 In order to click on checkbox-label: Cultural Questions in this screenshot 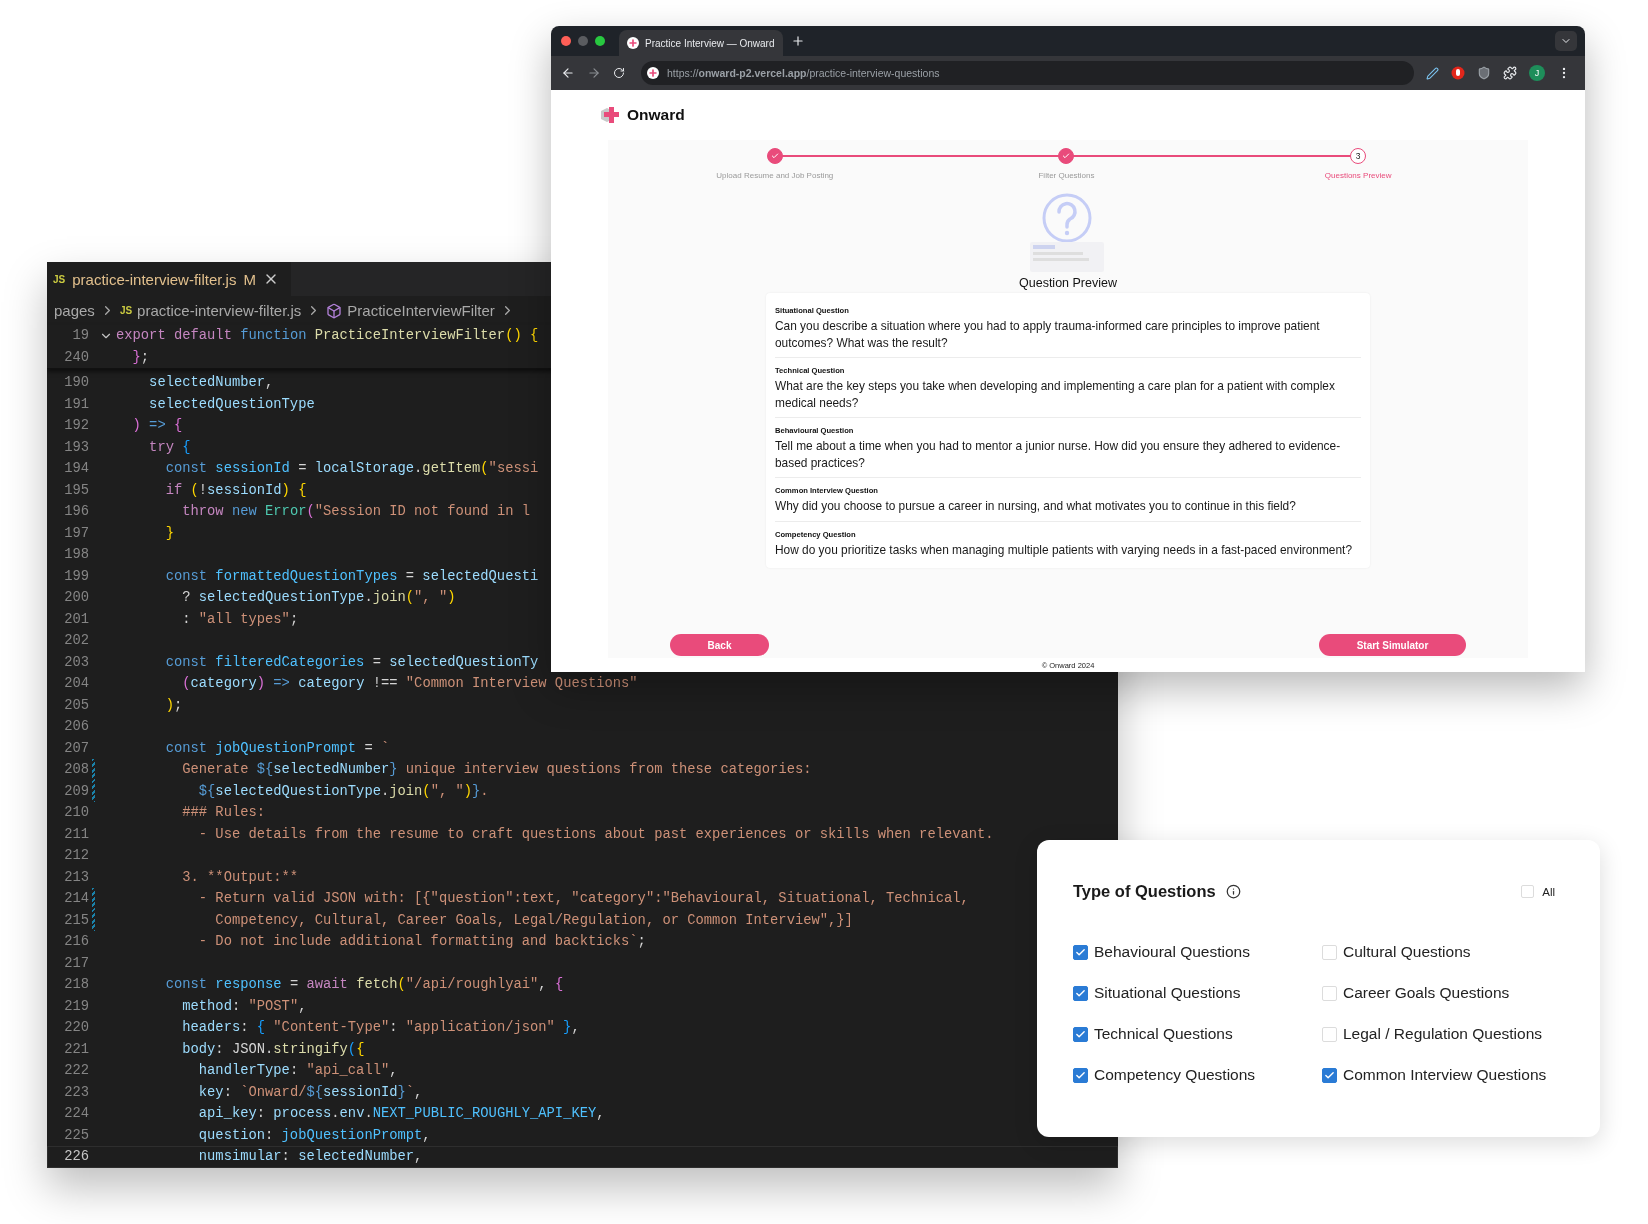, I will do `click(1407, 952)`.